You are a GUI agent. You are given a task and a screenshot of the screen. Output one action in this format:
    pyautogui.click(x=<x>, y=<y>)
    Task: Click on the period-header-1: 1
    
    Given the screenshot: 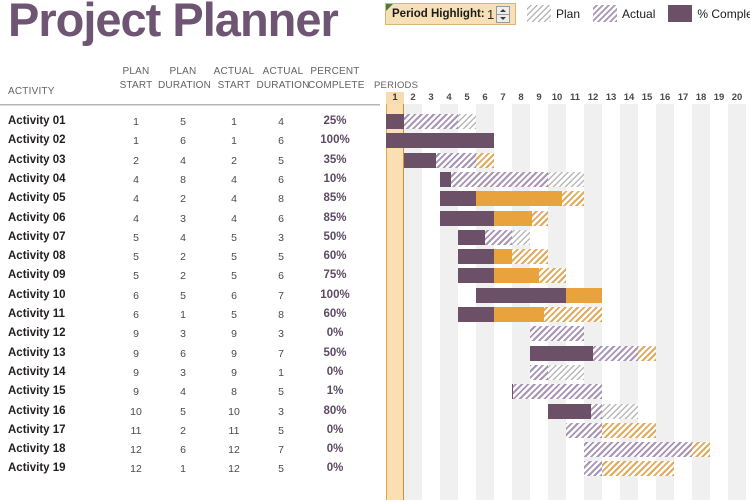 What is the action you would take?
    pyautogui.click(x=395, y=98)
    